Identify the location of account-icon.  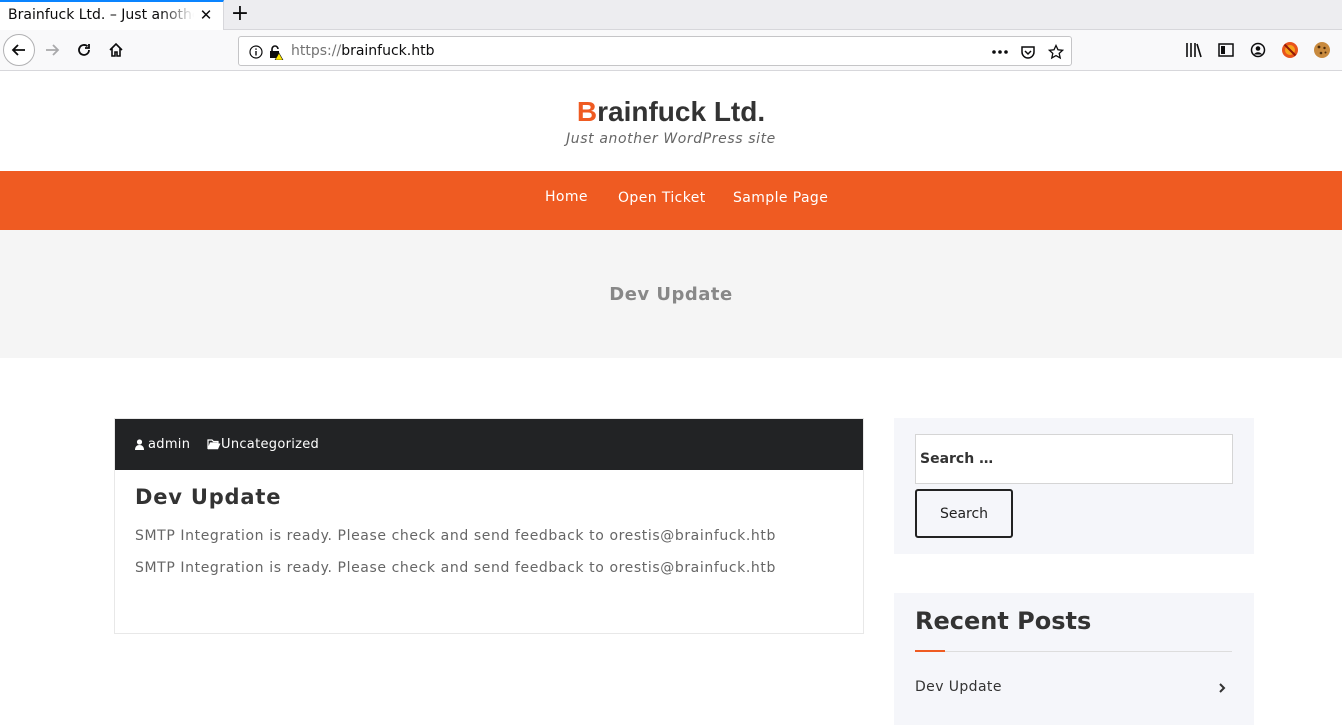
(1258, 50).